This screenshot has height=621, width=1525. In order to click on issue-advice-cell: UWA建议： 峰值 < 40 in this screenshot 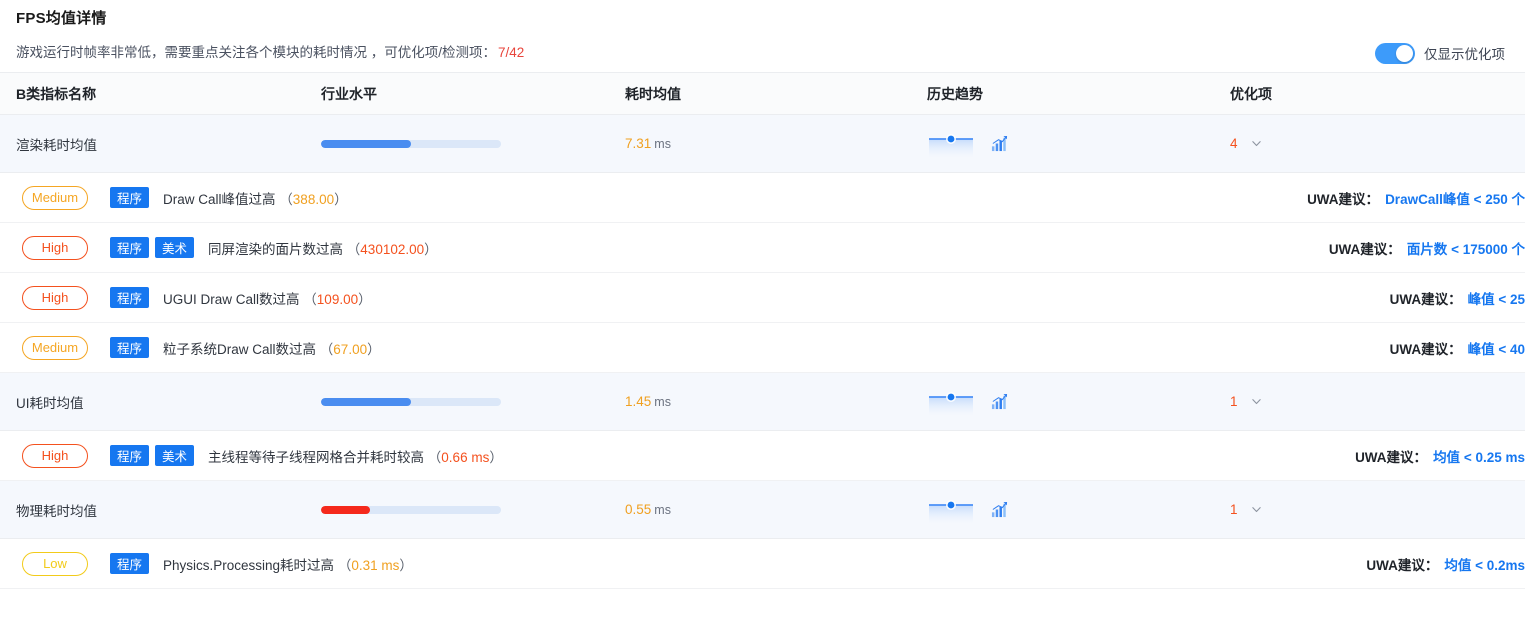, I will do `click(1377, 348)`.